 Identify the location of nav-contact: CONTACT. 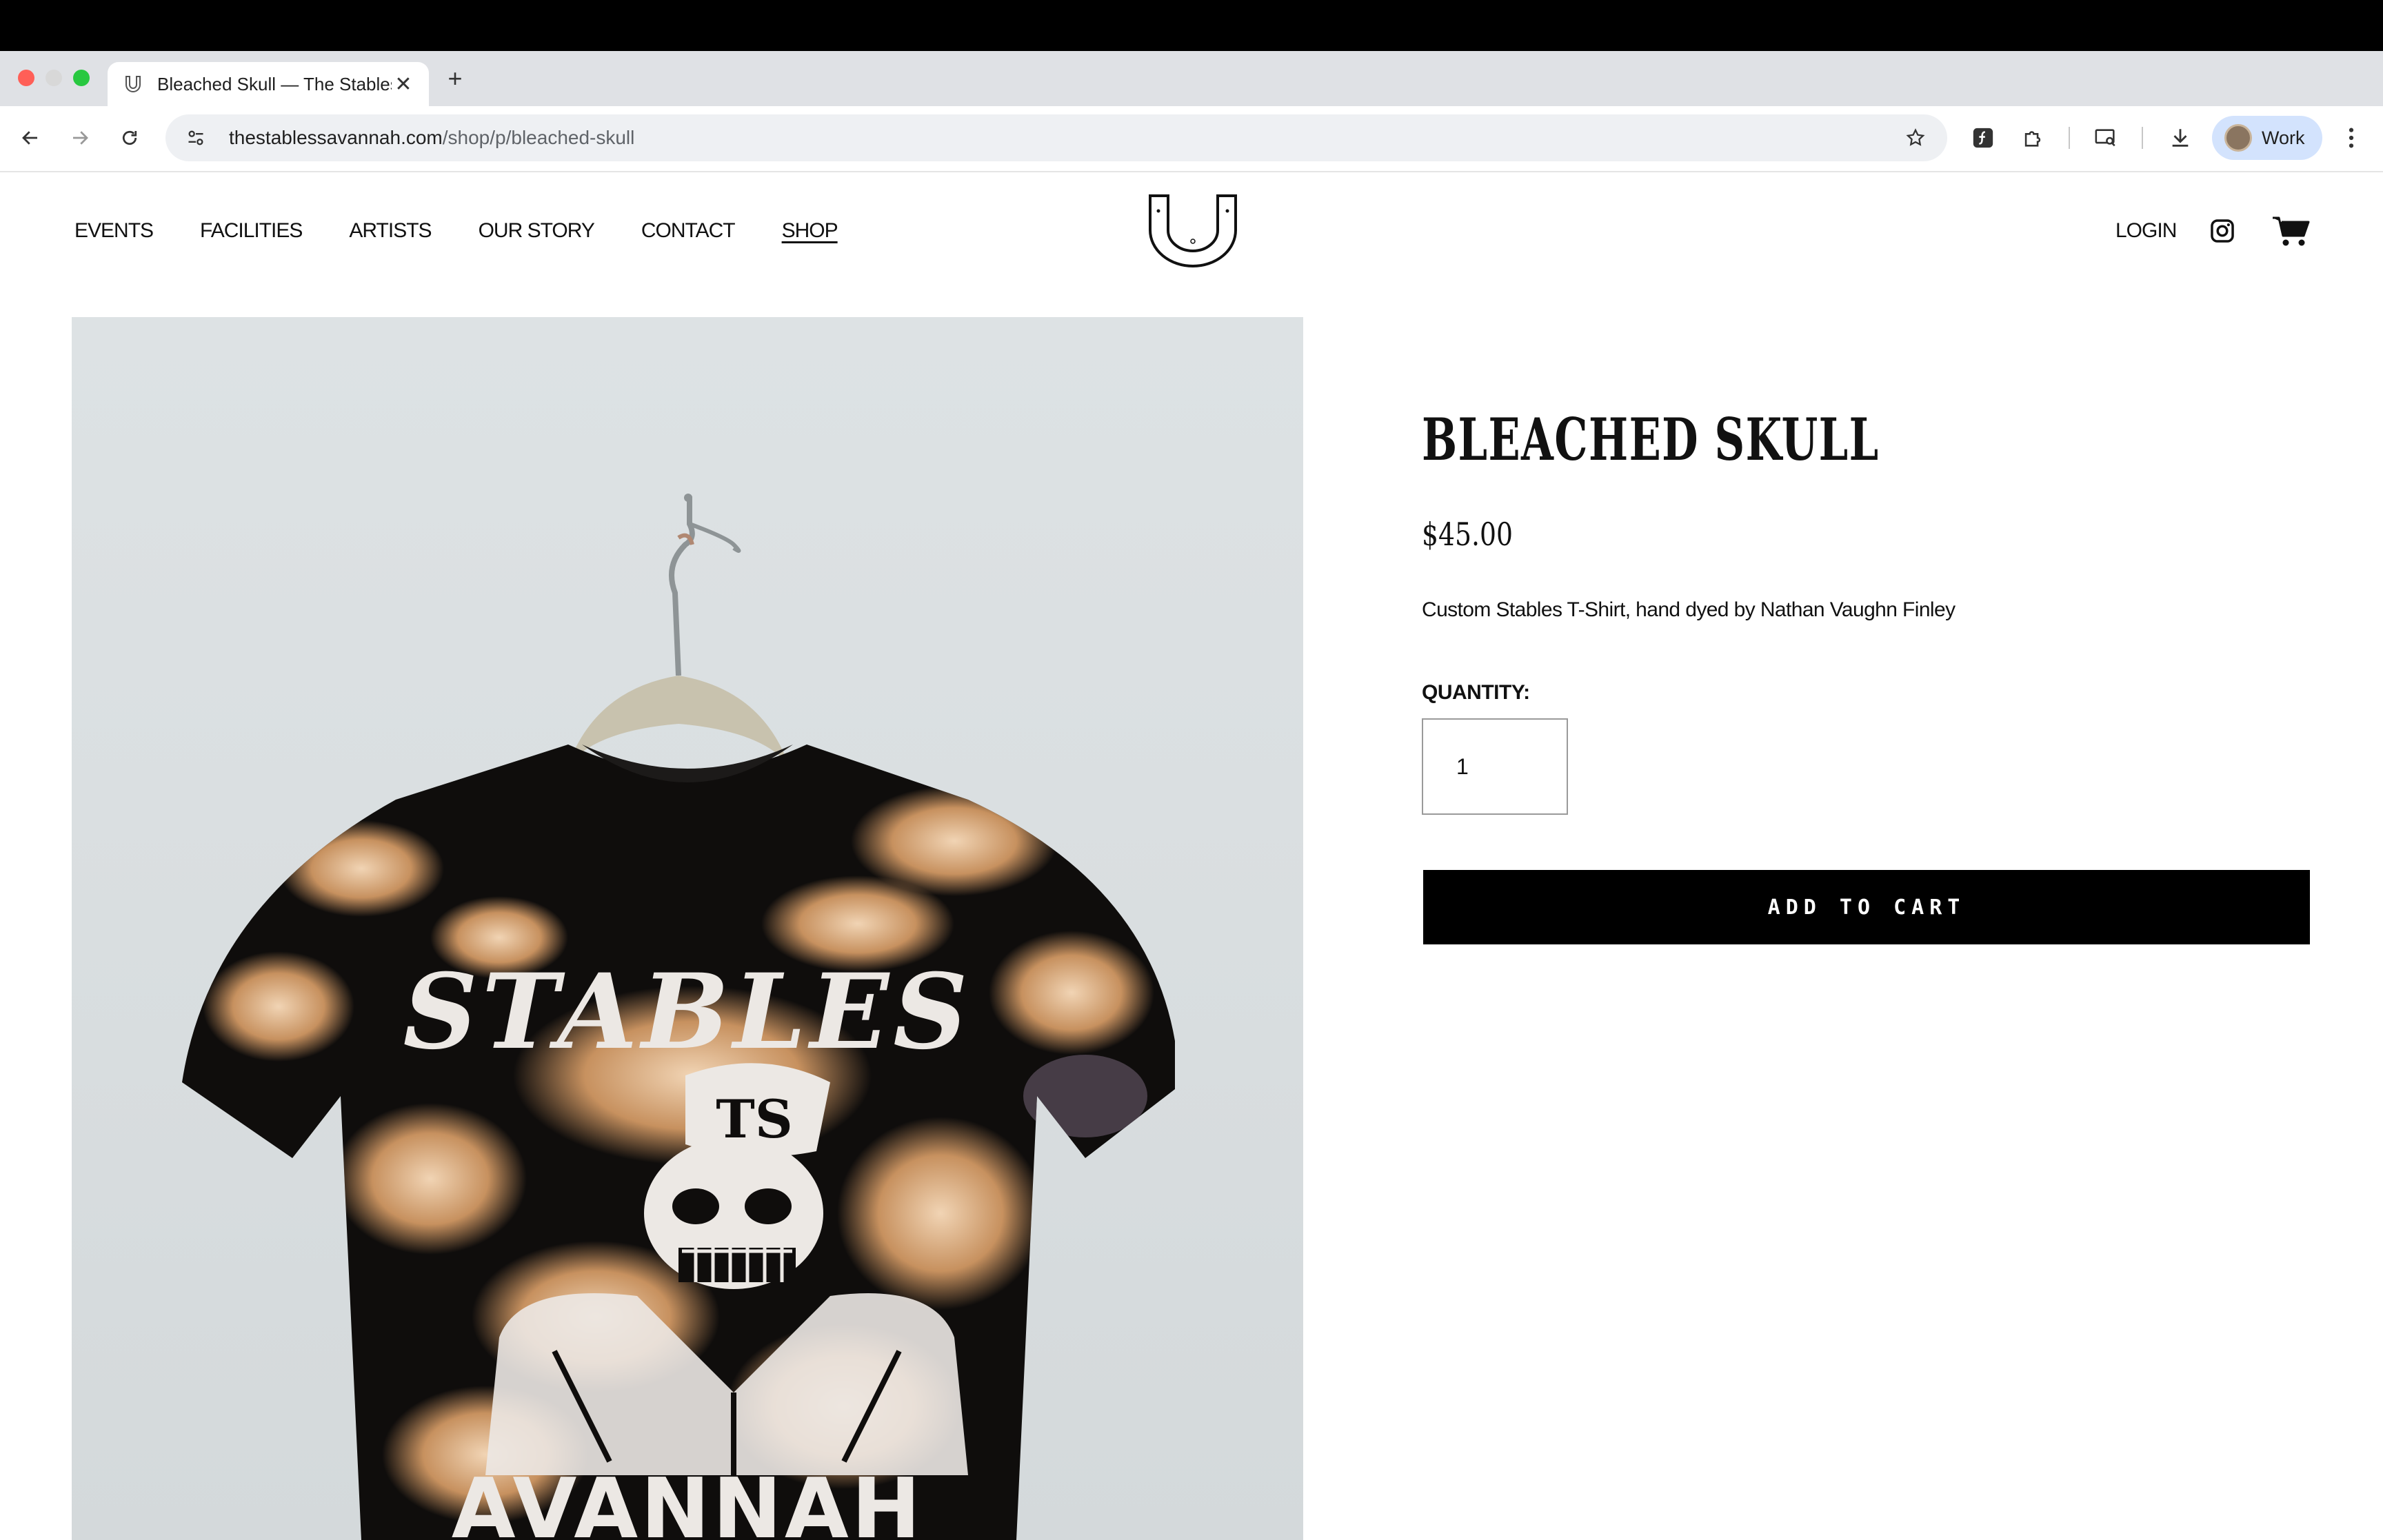
(688, 231).